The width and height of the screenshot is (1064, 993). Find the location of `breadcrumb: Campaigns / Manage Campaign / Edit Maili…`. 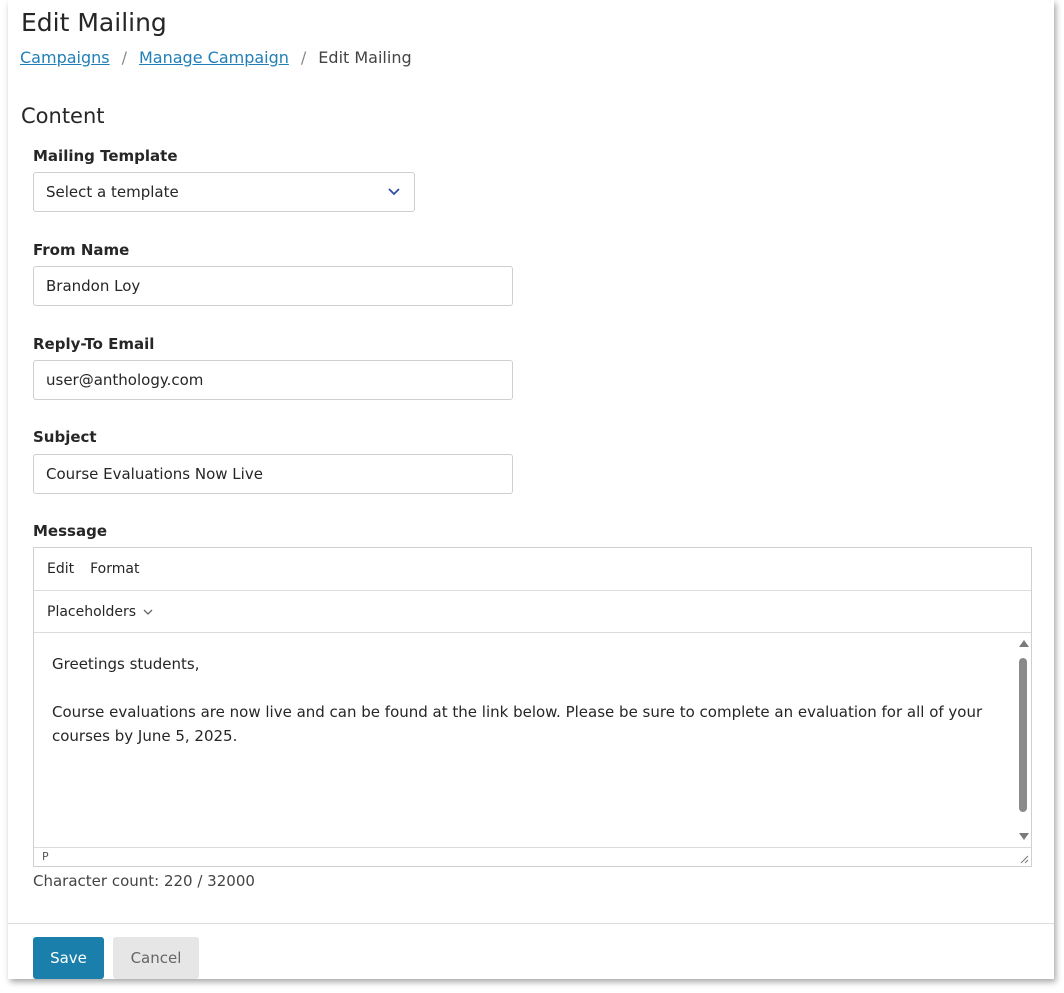

breadcrumb: Campaigns / Manage Campaign / Edit Maili… is located at coordinates (216, 57).